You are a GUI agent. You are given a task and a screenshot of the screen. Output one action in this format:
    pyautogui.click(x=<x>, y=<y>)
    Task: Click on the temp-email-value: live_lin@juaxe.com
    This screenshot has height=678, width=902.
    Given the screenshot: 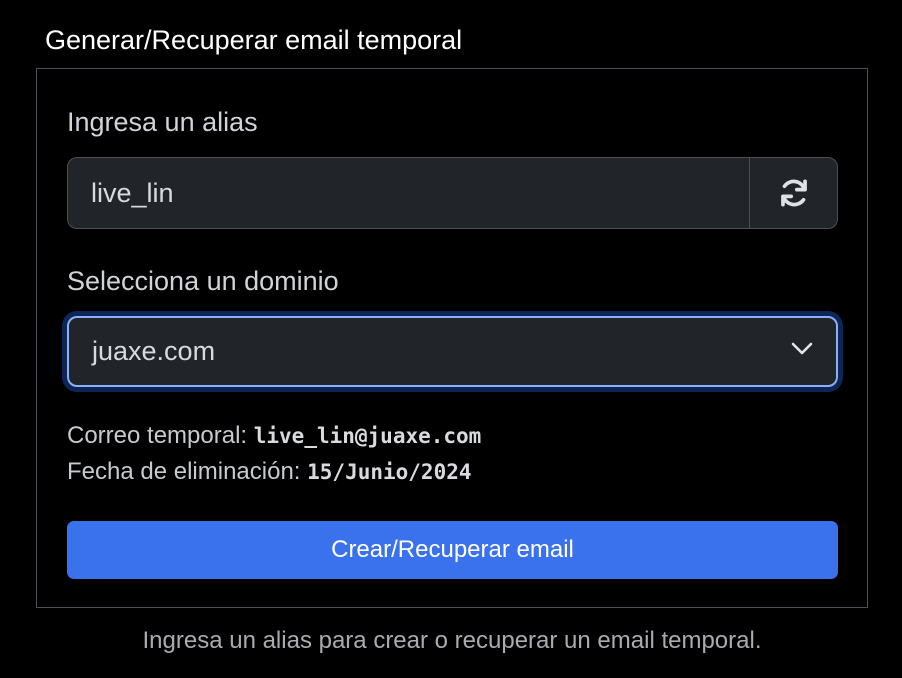 What is the action you would take?
    pyautogui.click(x=367, y=436)
    